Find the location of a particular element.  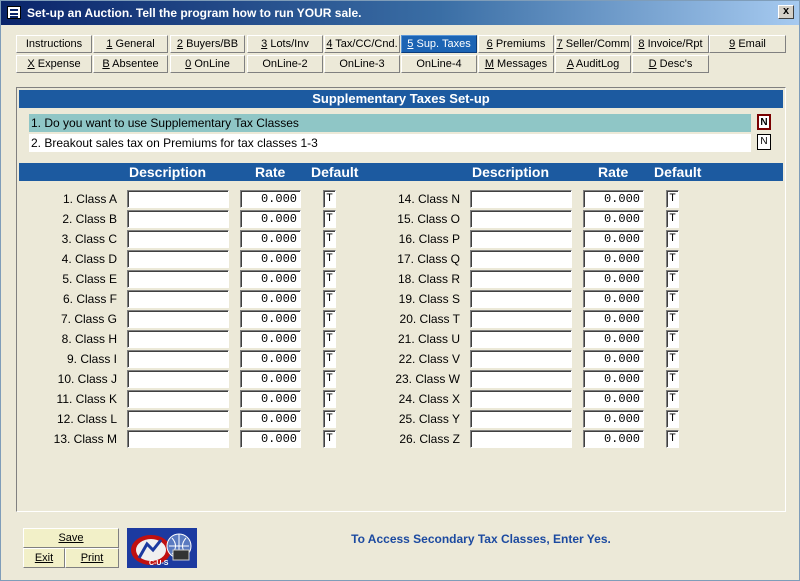

tab-tabs_row1-0: Instructions is located at coordinates (54, 44).